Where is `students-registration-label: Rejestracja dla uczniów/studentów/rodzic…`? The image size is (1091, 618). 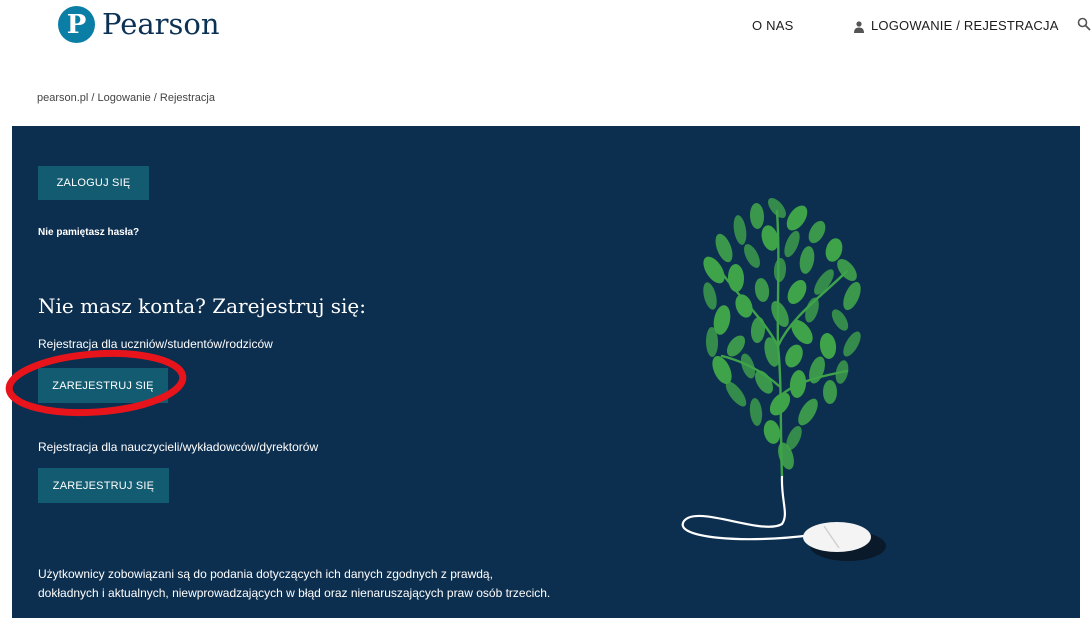
students-registration-label: Rejestracja dla uczniów/studentów/rodzic… is located at coordinates (155, 344).